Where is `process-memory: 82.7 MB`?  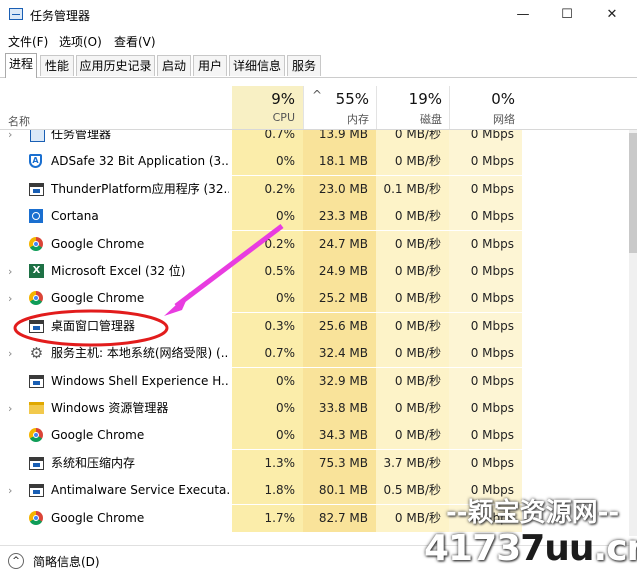
process-memory: 82.7 MB is located at coordinates (339, 518).